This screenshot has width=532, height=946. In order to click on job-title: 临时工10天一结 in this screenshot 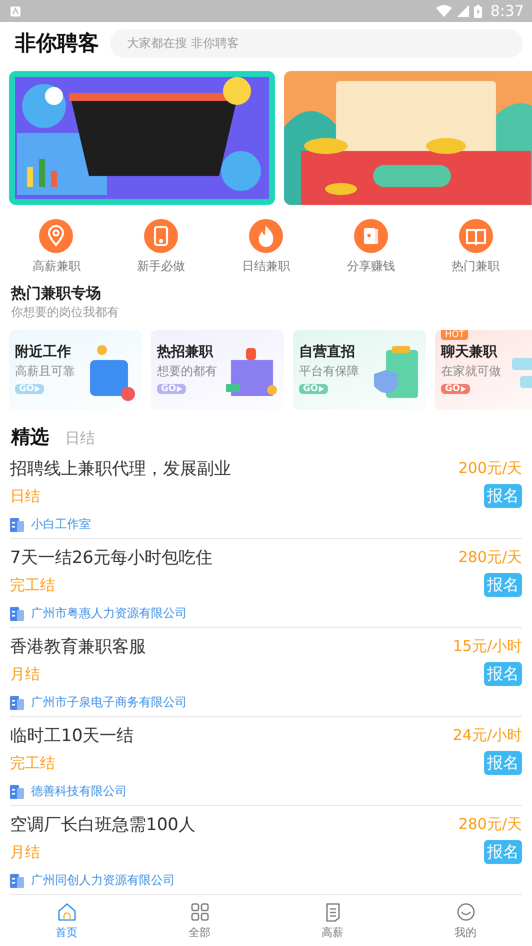, I will do `click(72, 735)`.